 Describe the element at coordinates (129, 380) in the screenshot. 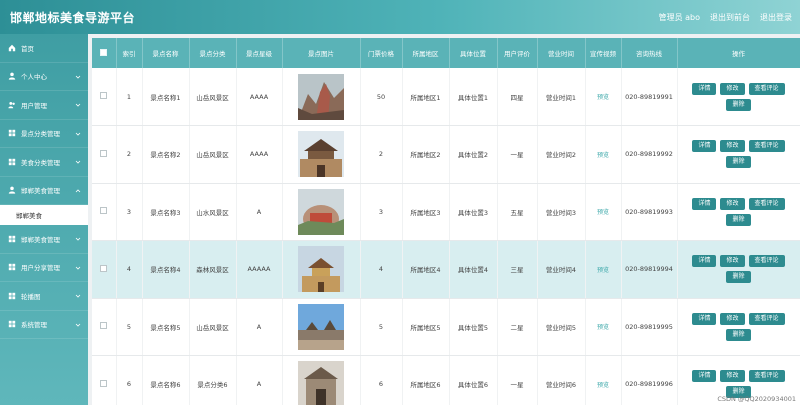

I see `cell-index: 6` at that location.